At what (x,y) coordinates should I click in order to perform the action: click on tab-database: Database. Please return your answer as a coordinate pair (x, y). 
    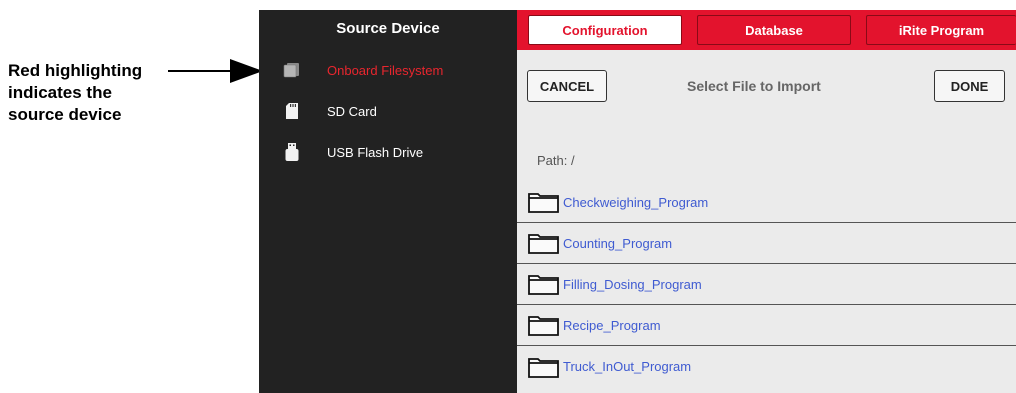
    Looking at the image, I should click on (774, 30).